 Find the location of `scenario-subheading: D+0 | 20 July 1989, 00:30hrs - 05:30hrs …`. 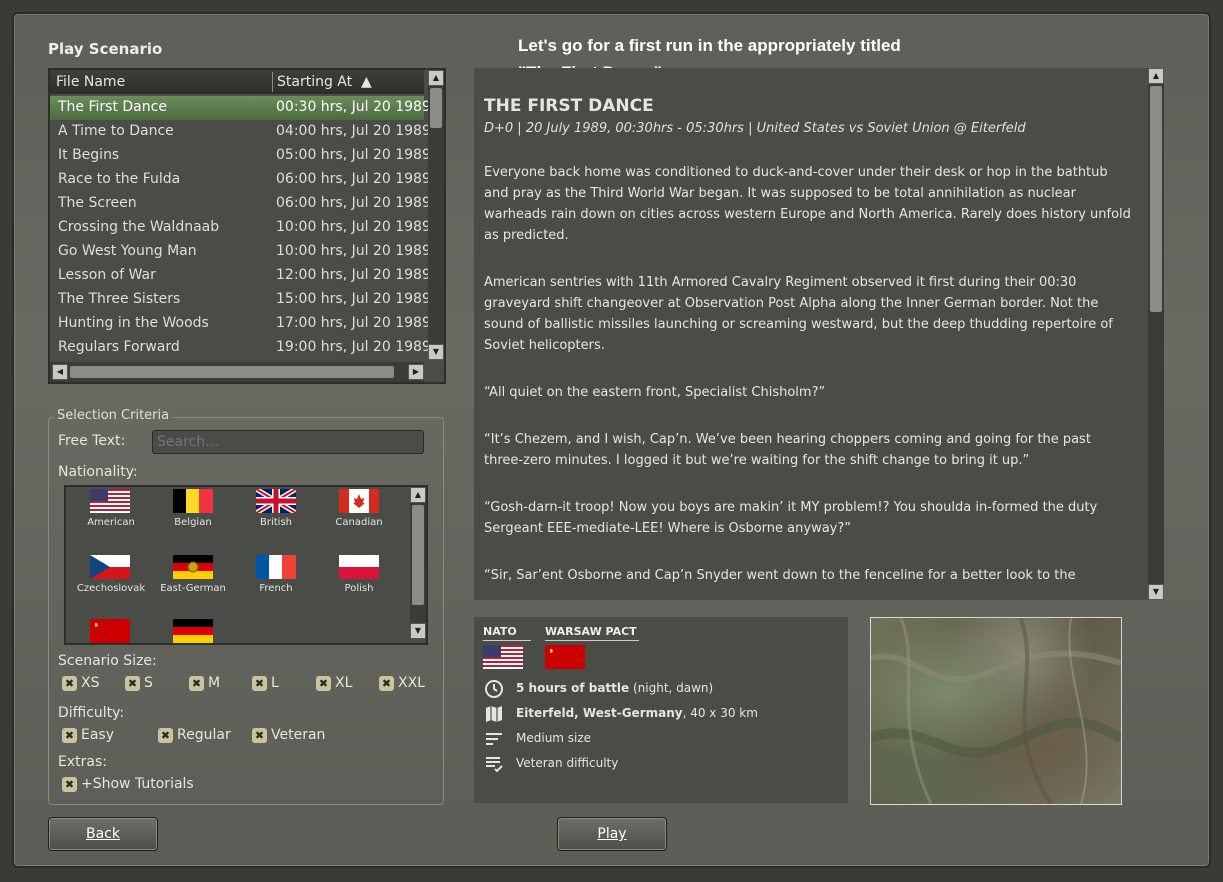

scenario-subheading: D+0 | 20 July 1989, 00:30hrs - 05:30hrs … is located at coordinates (755, 128).